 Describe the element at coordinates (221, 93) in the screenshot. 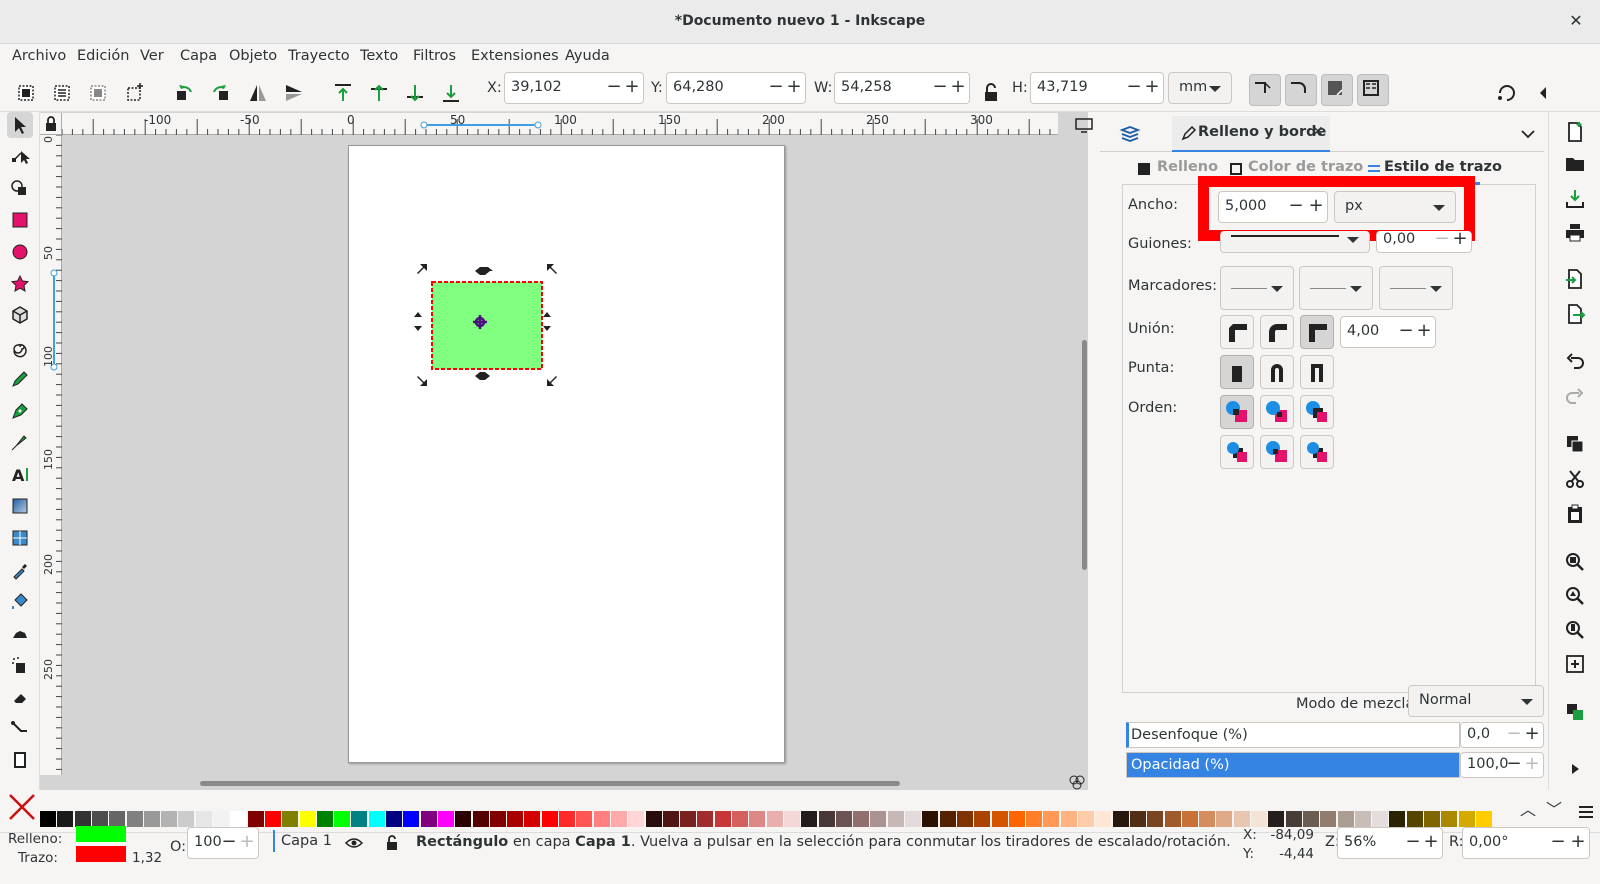

I see `rotate-cw-icon` at that location.